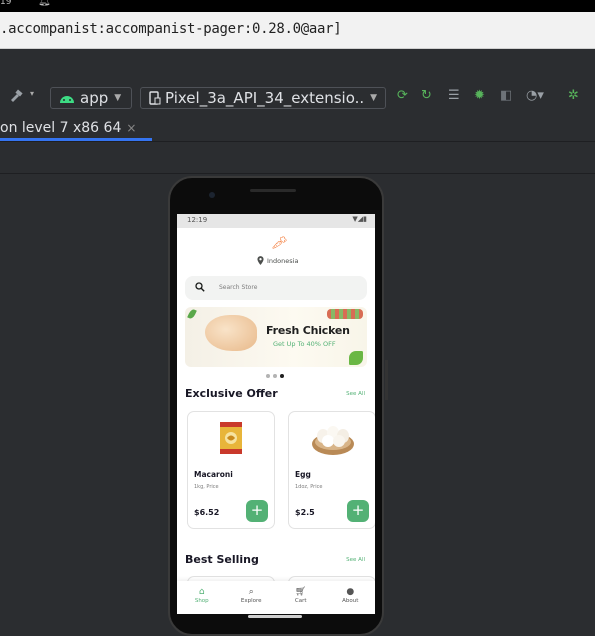  Describe the element at coordinates (304, 344) in the screenshot. I see `banner-subtitle: Get Up To 40% OFF` at that location.